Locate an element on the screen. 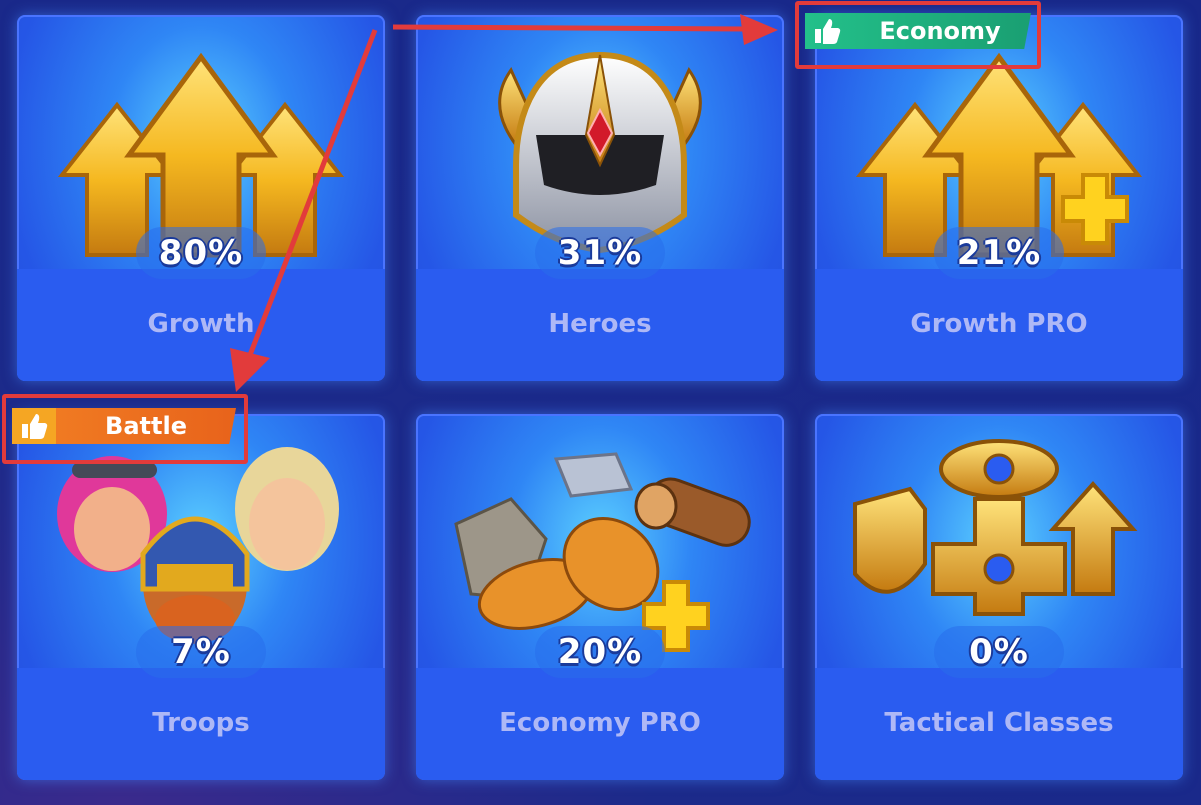 The width and height of the screenshot is (1201, 805). card-troops: 7% Troops is located at coordinates (201, 597).